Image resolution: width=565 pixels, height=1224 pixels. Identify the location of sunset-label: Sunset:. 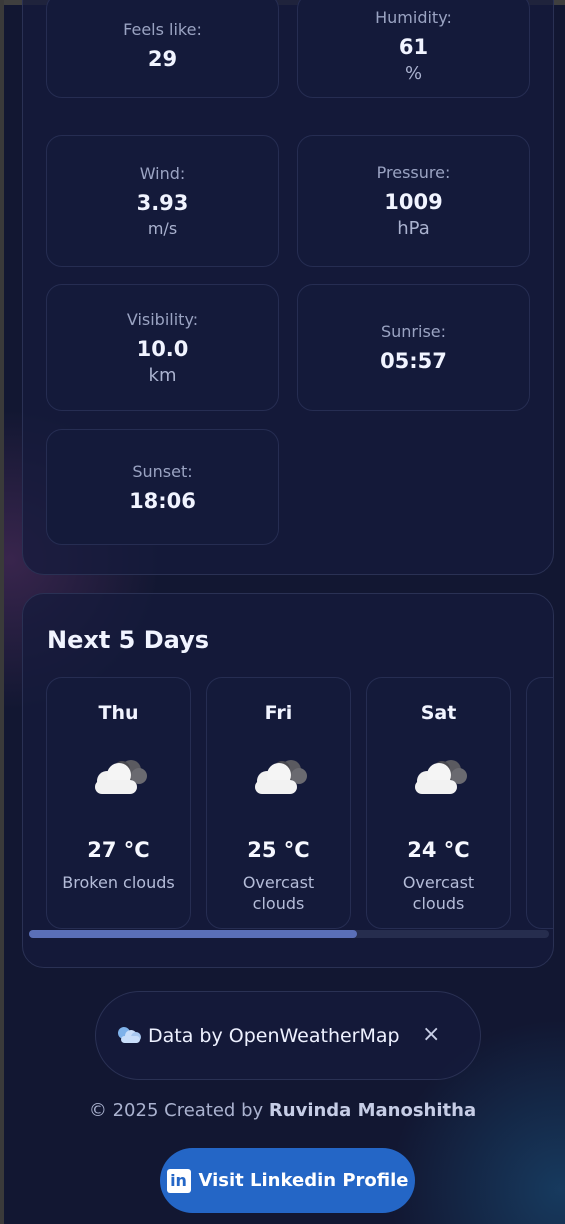
(162, 471).